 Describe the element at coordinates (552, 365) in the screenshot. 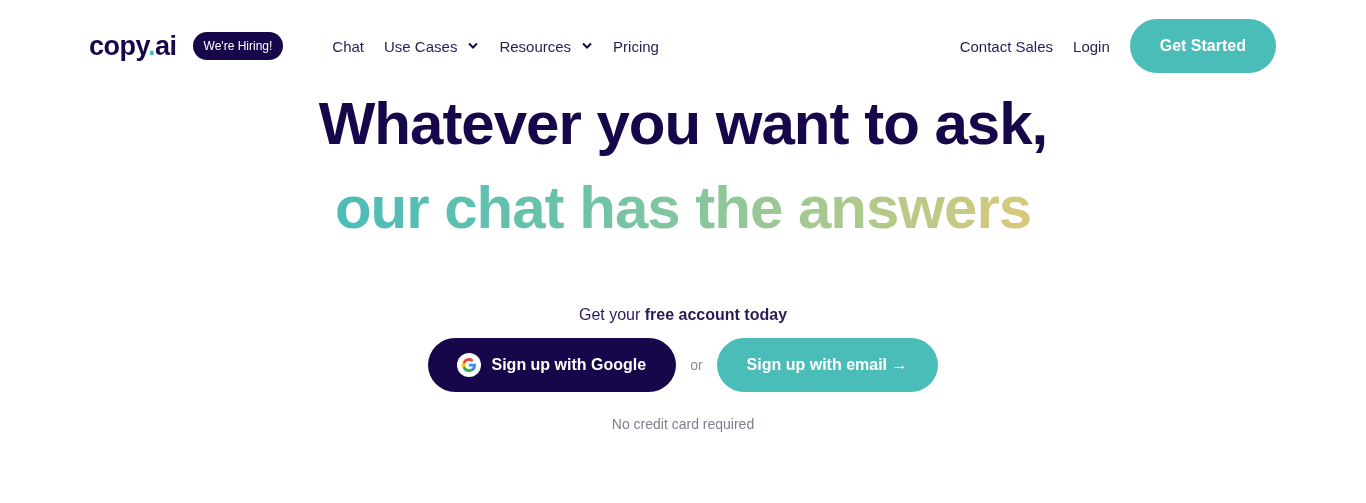

I see `google-signup-button: Sign up with Google` at that location.